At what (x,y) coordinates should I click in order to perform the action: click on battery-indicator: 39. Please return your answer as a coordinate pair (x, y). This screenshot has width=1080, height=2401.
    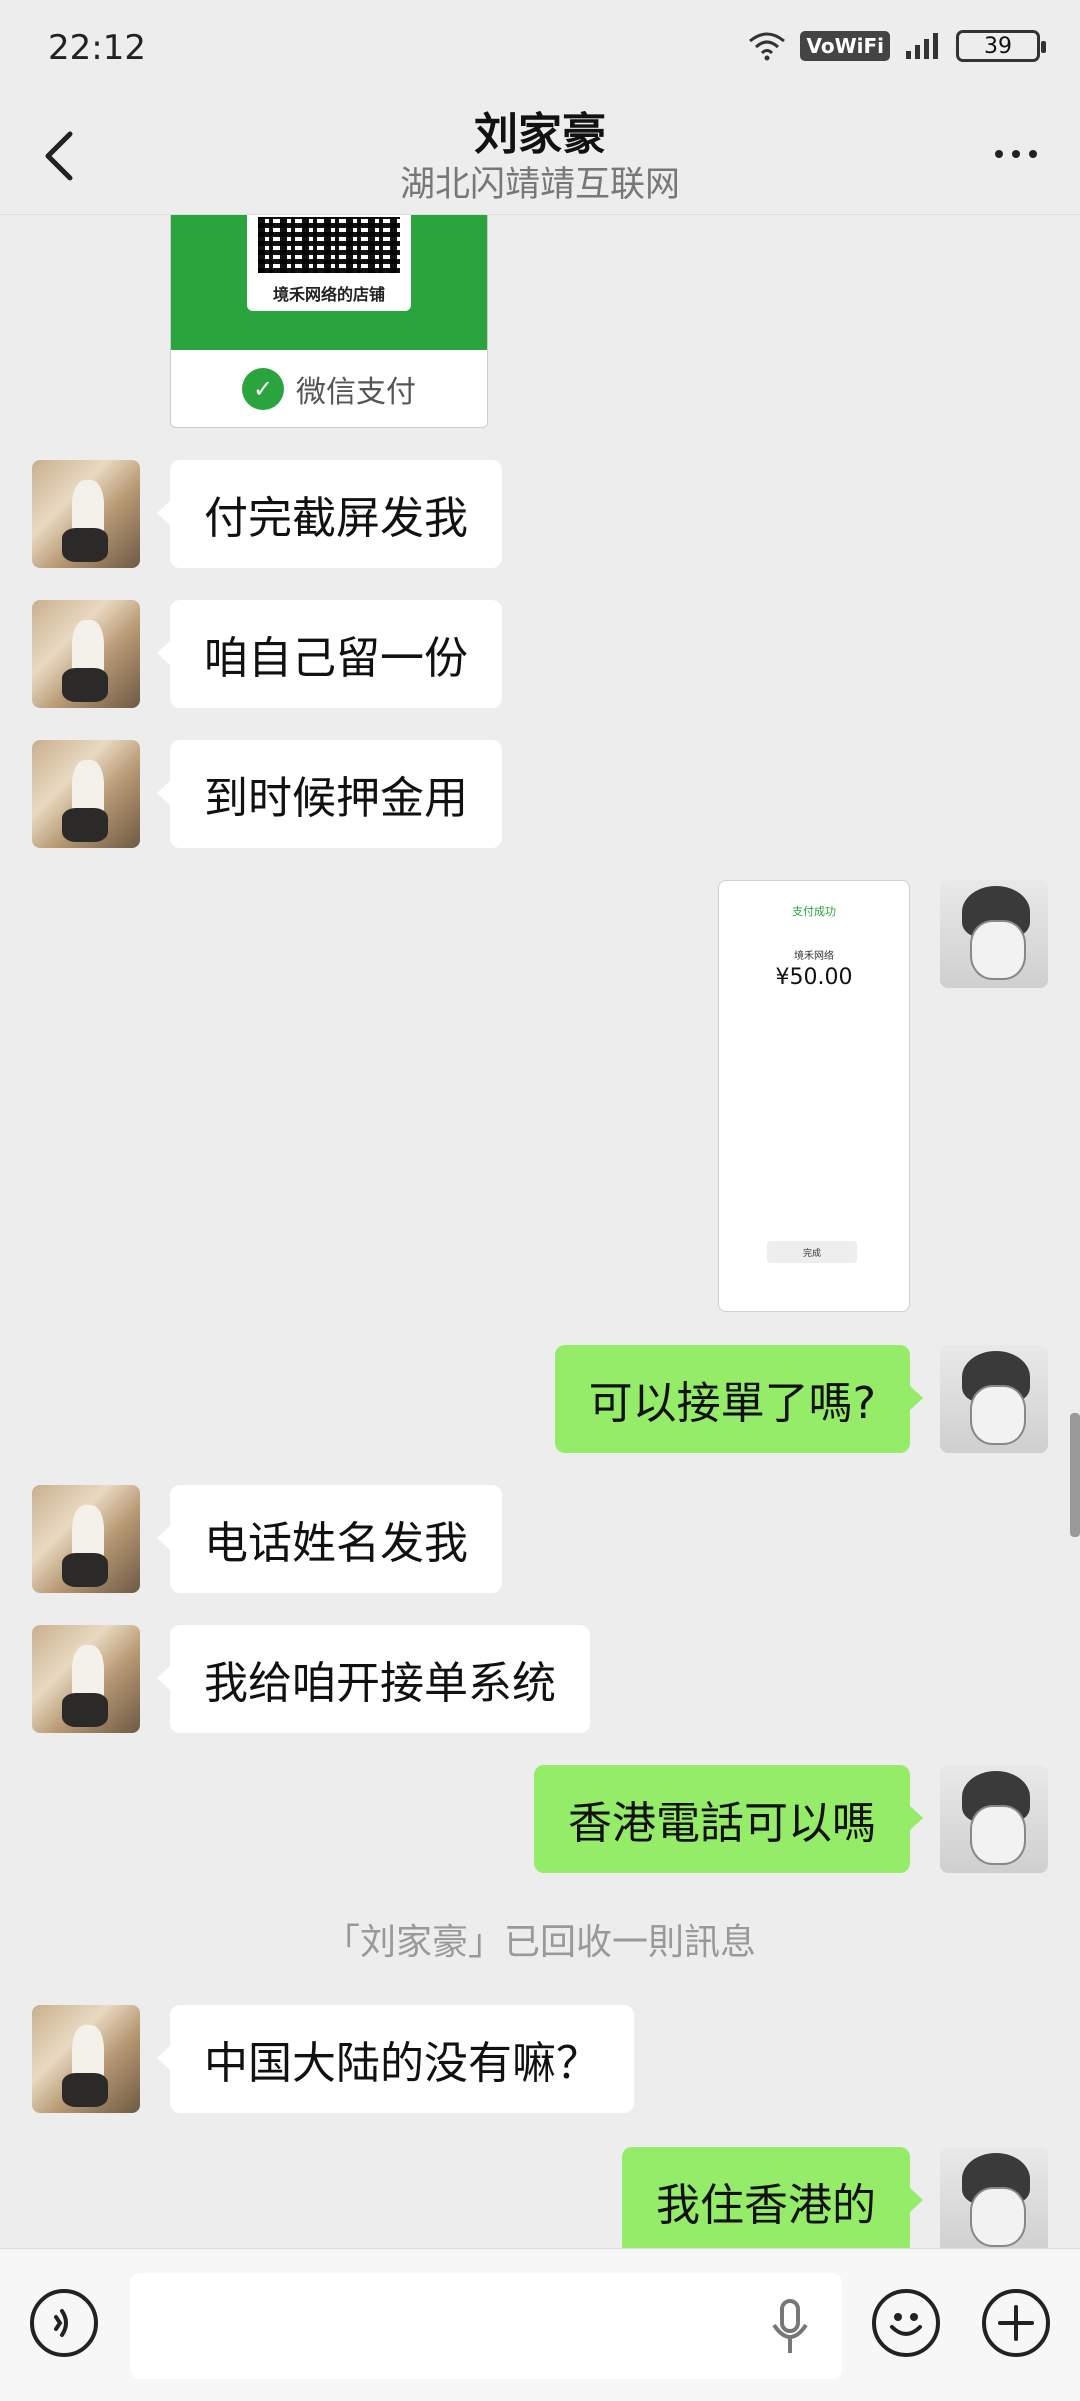
    Looking at the image, I should click on (1001, 46).